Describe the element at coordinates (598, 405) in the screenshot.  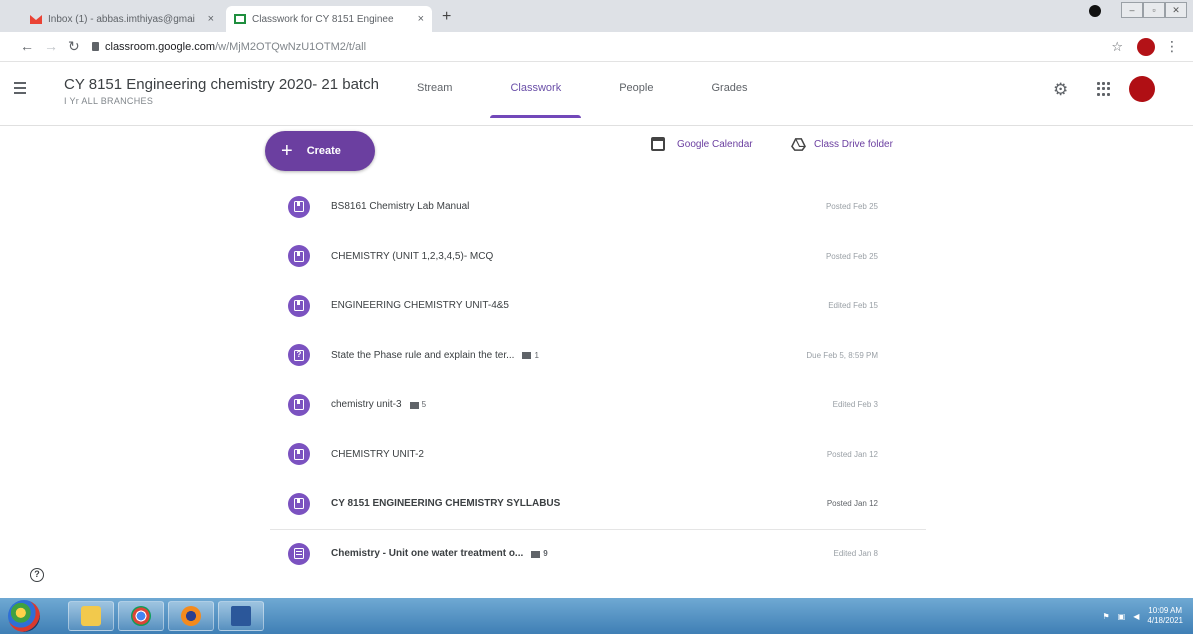
I see `list-item: chemistry unit-3 5 Edited Feb 3` at that location.